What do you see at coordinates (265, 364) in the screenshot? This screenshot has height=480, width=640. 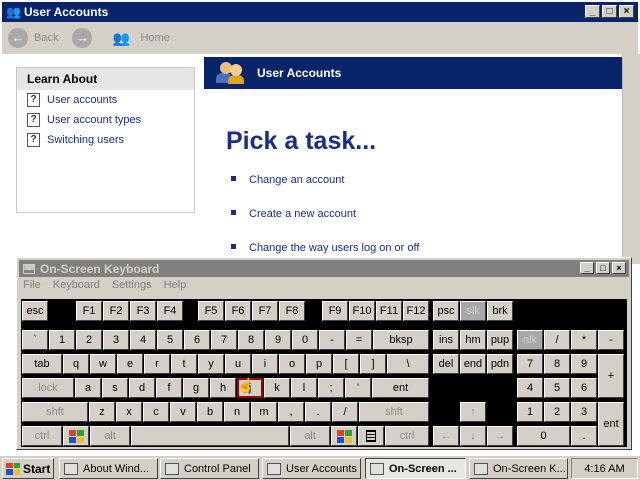 I see `key-i: i` at bounding box center [265, 364].